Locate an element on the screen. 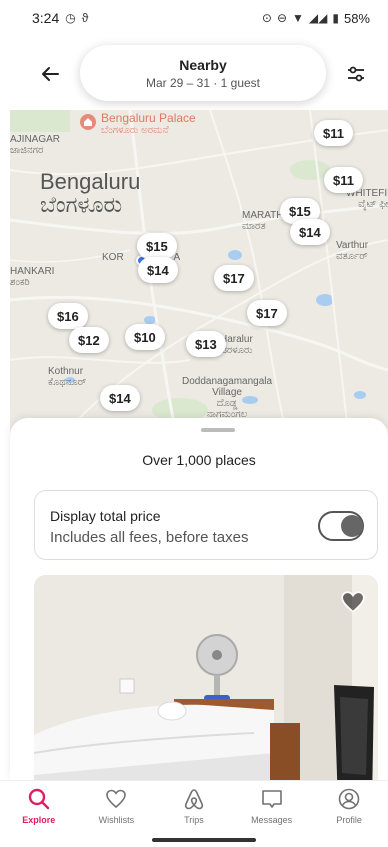 This screenshot has width=388, height=847. map-label-marath: MARATH ಮಾರತ is located at coordinates (262, 221).